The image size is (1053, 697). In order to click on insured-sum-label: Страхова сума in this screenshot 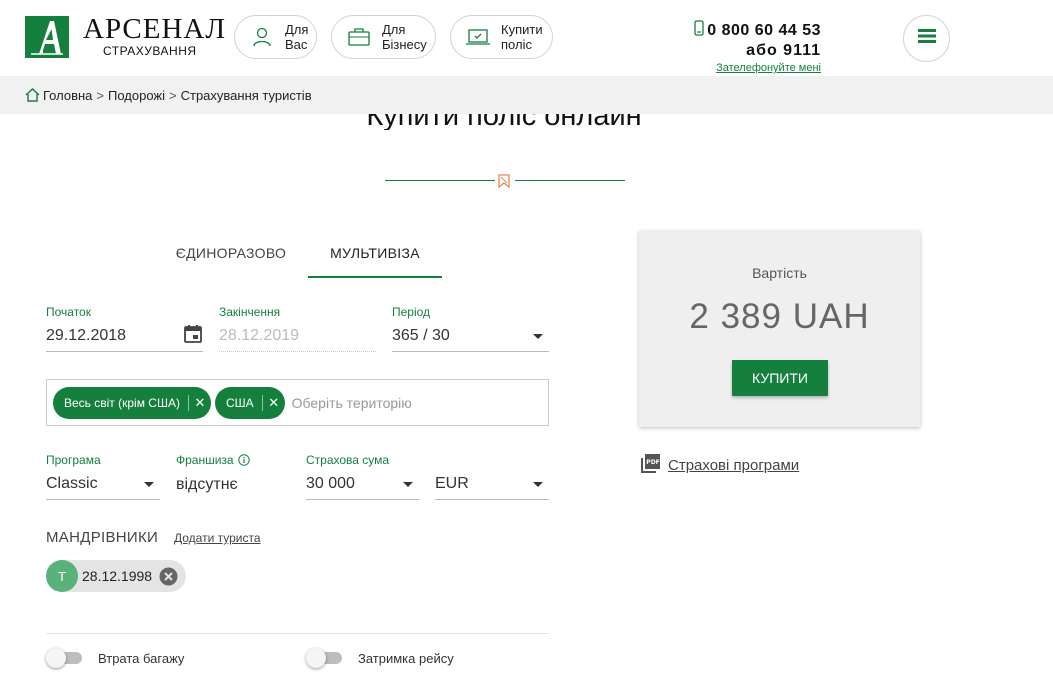, I will do `click(348, 460)`.